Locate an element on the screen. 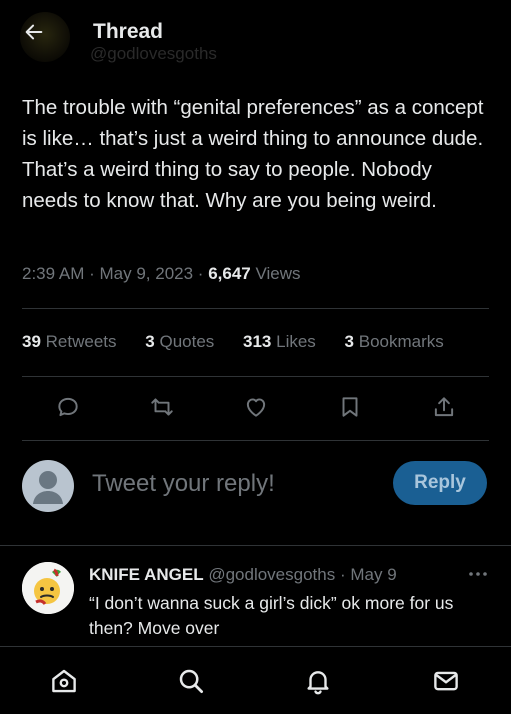  default-avatar-icon is located at coordinates (48, 487).